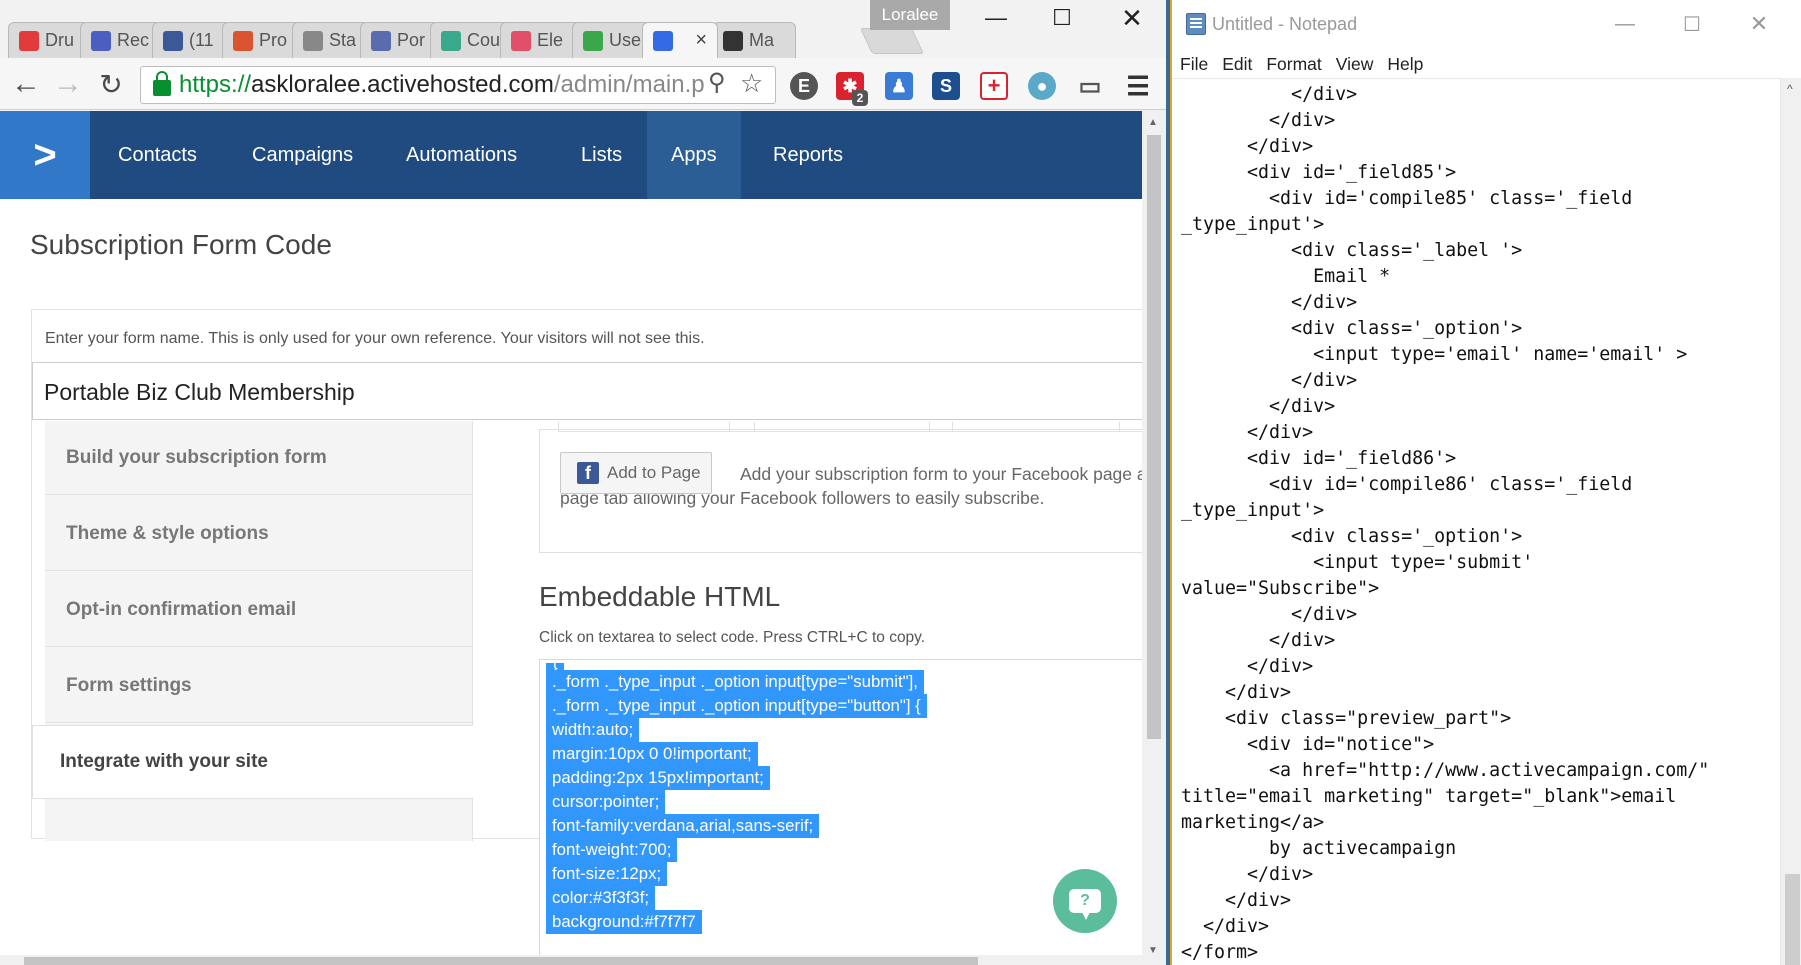 Image resolution: width=1801 pixels, height=965 pixels. Describe the element at coordinates (1355, 64) in the screenshot. I see `menu-view: View` at that location.